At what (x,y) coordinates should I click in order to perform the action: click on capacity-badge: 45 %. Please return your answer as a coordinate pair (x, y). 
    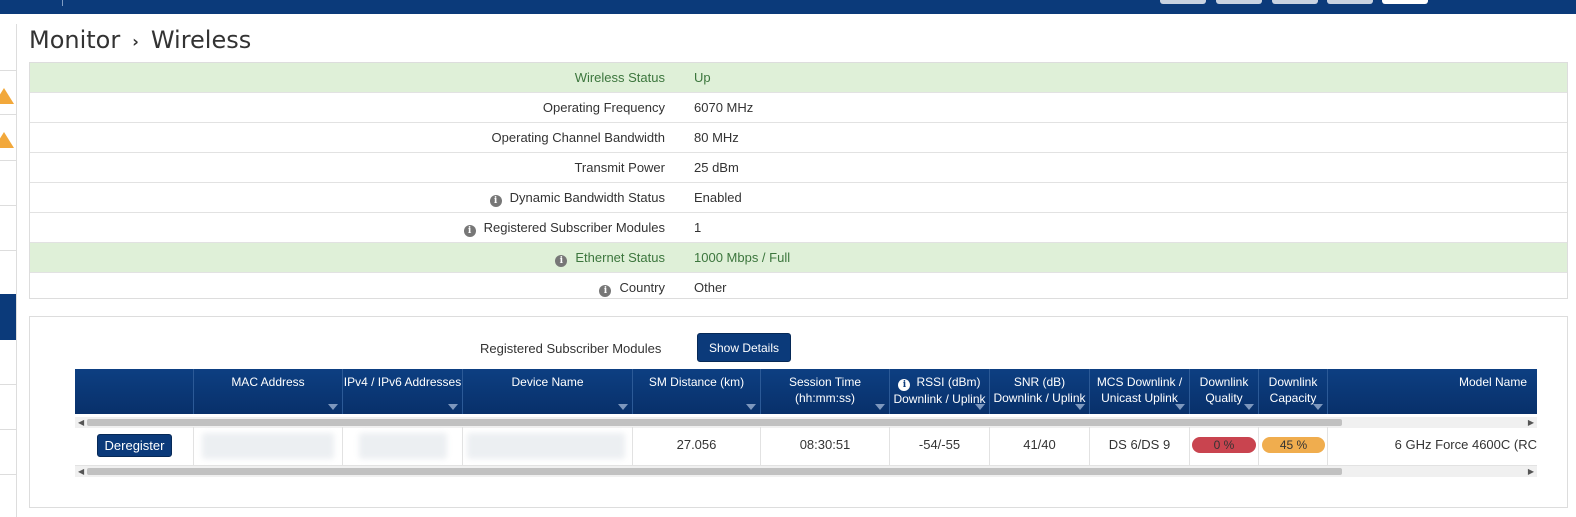
    Looking at the image, I should click on (1293, 445).